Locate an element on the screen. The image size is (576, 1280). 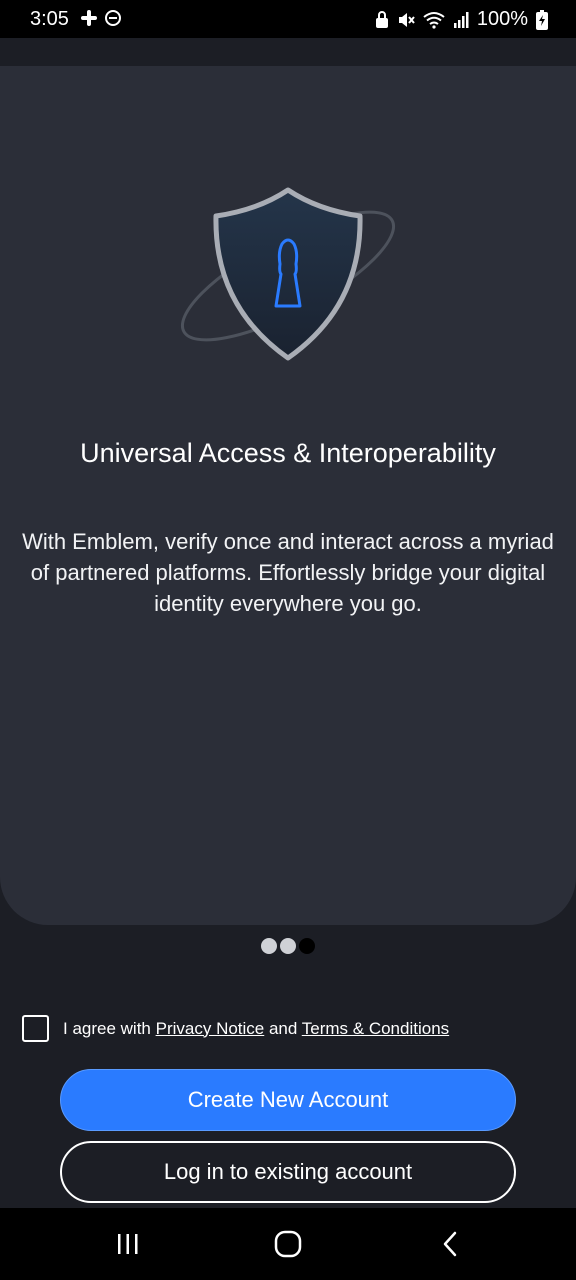
page-indicator is located at coordinates (288, 946).